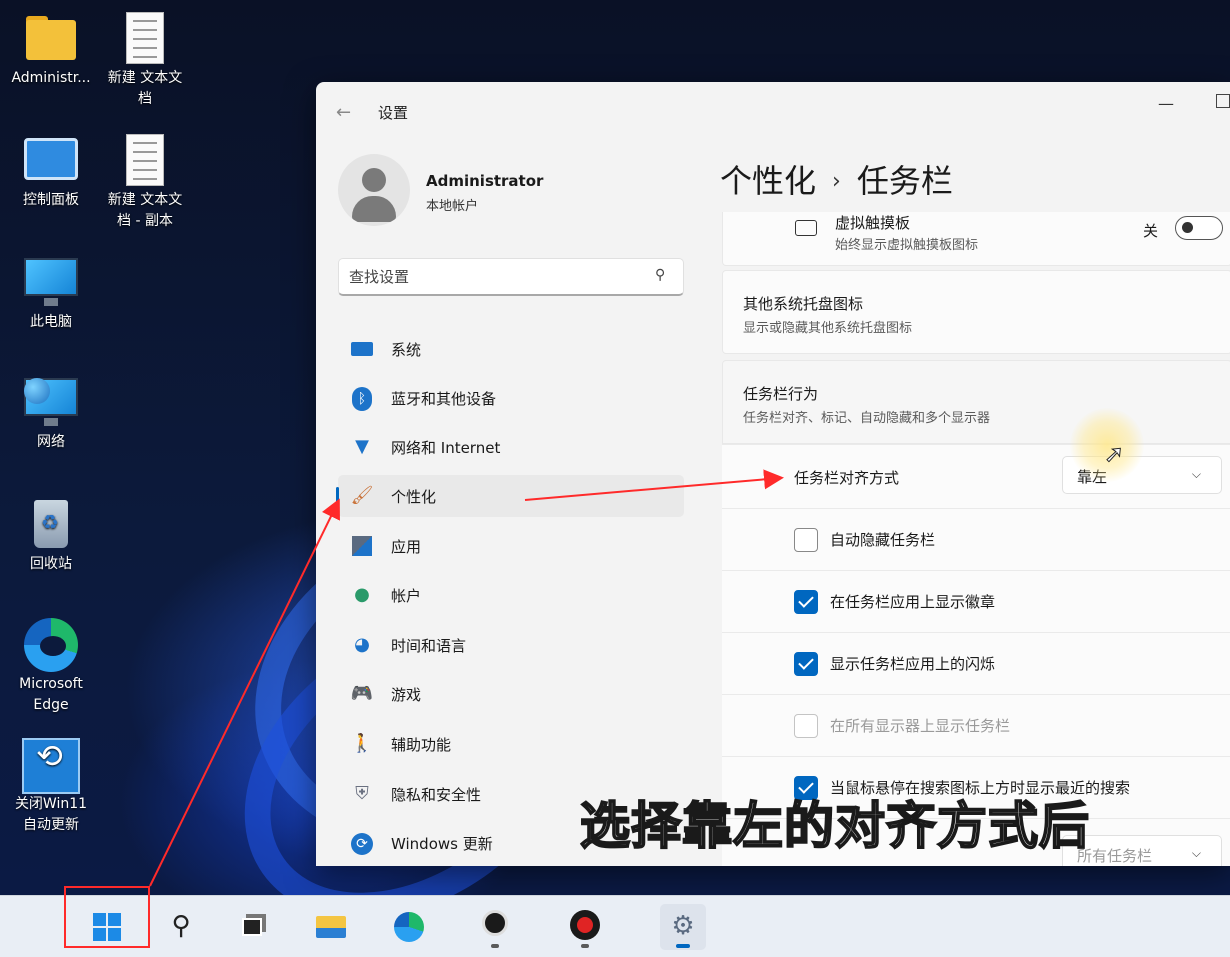 The width and height of the screenshot is (1230, 957). I want to click on touchpad-setting-row: 虚拟触摸板 始终显示虚拟触摸板图标 关, so click(976, 239).